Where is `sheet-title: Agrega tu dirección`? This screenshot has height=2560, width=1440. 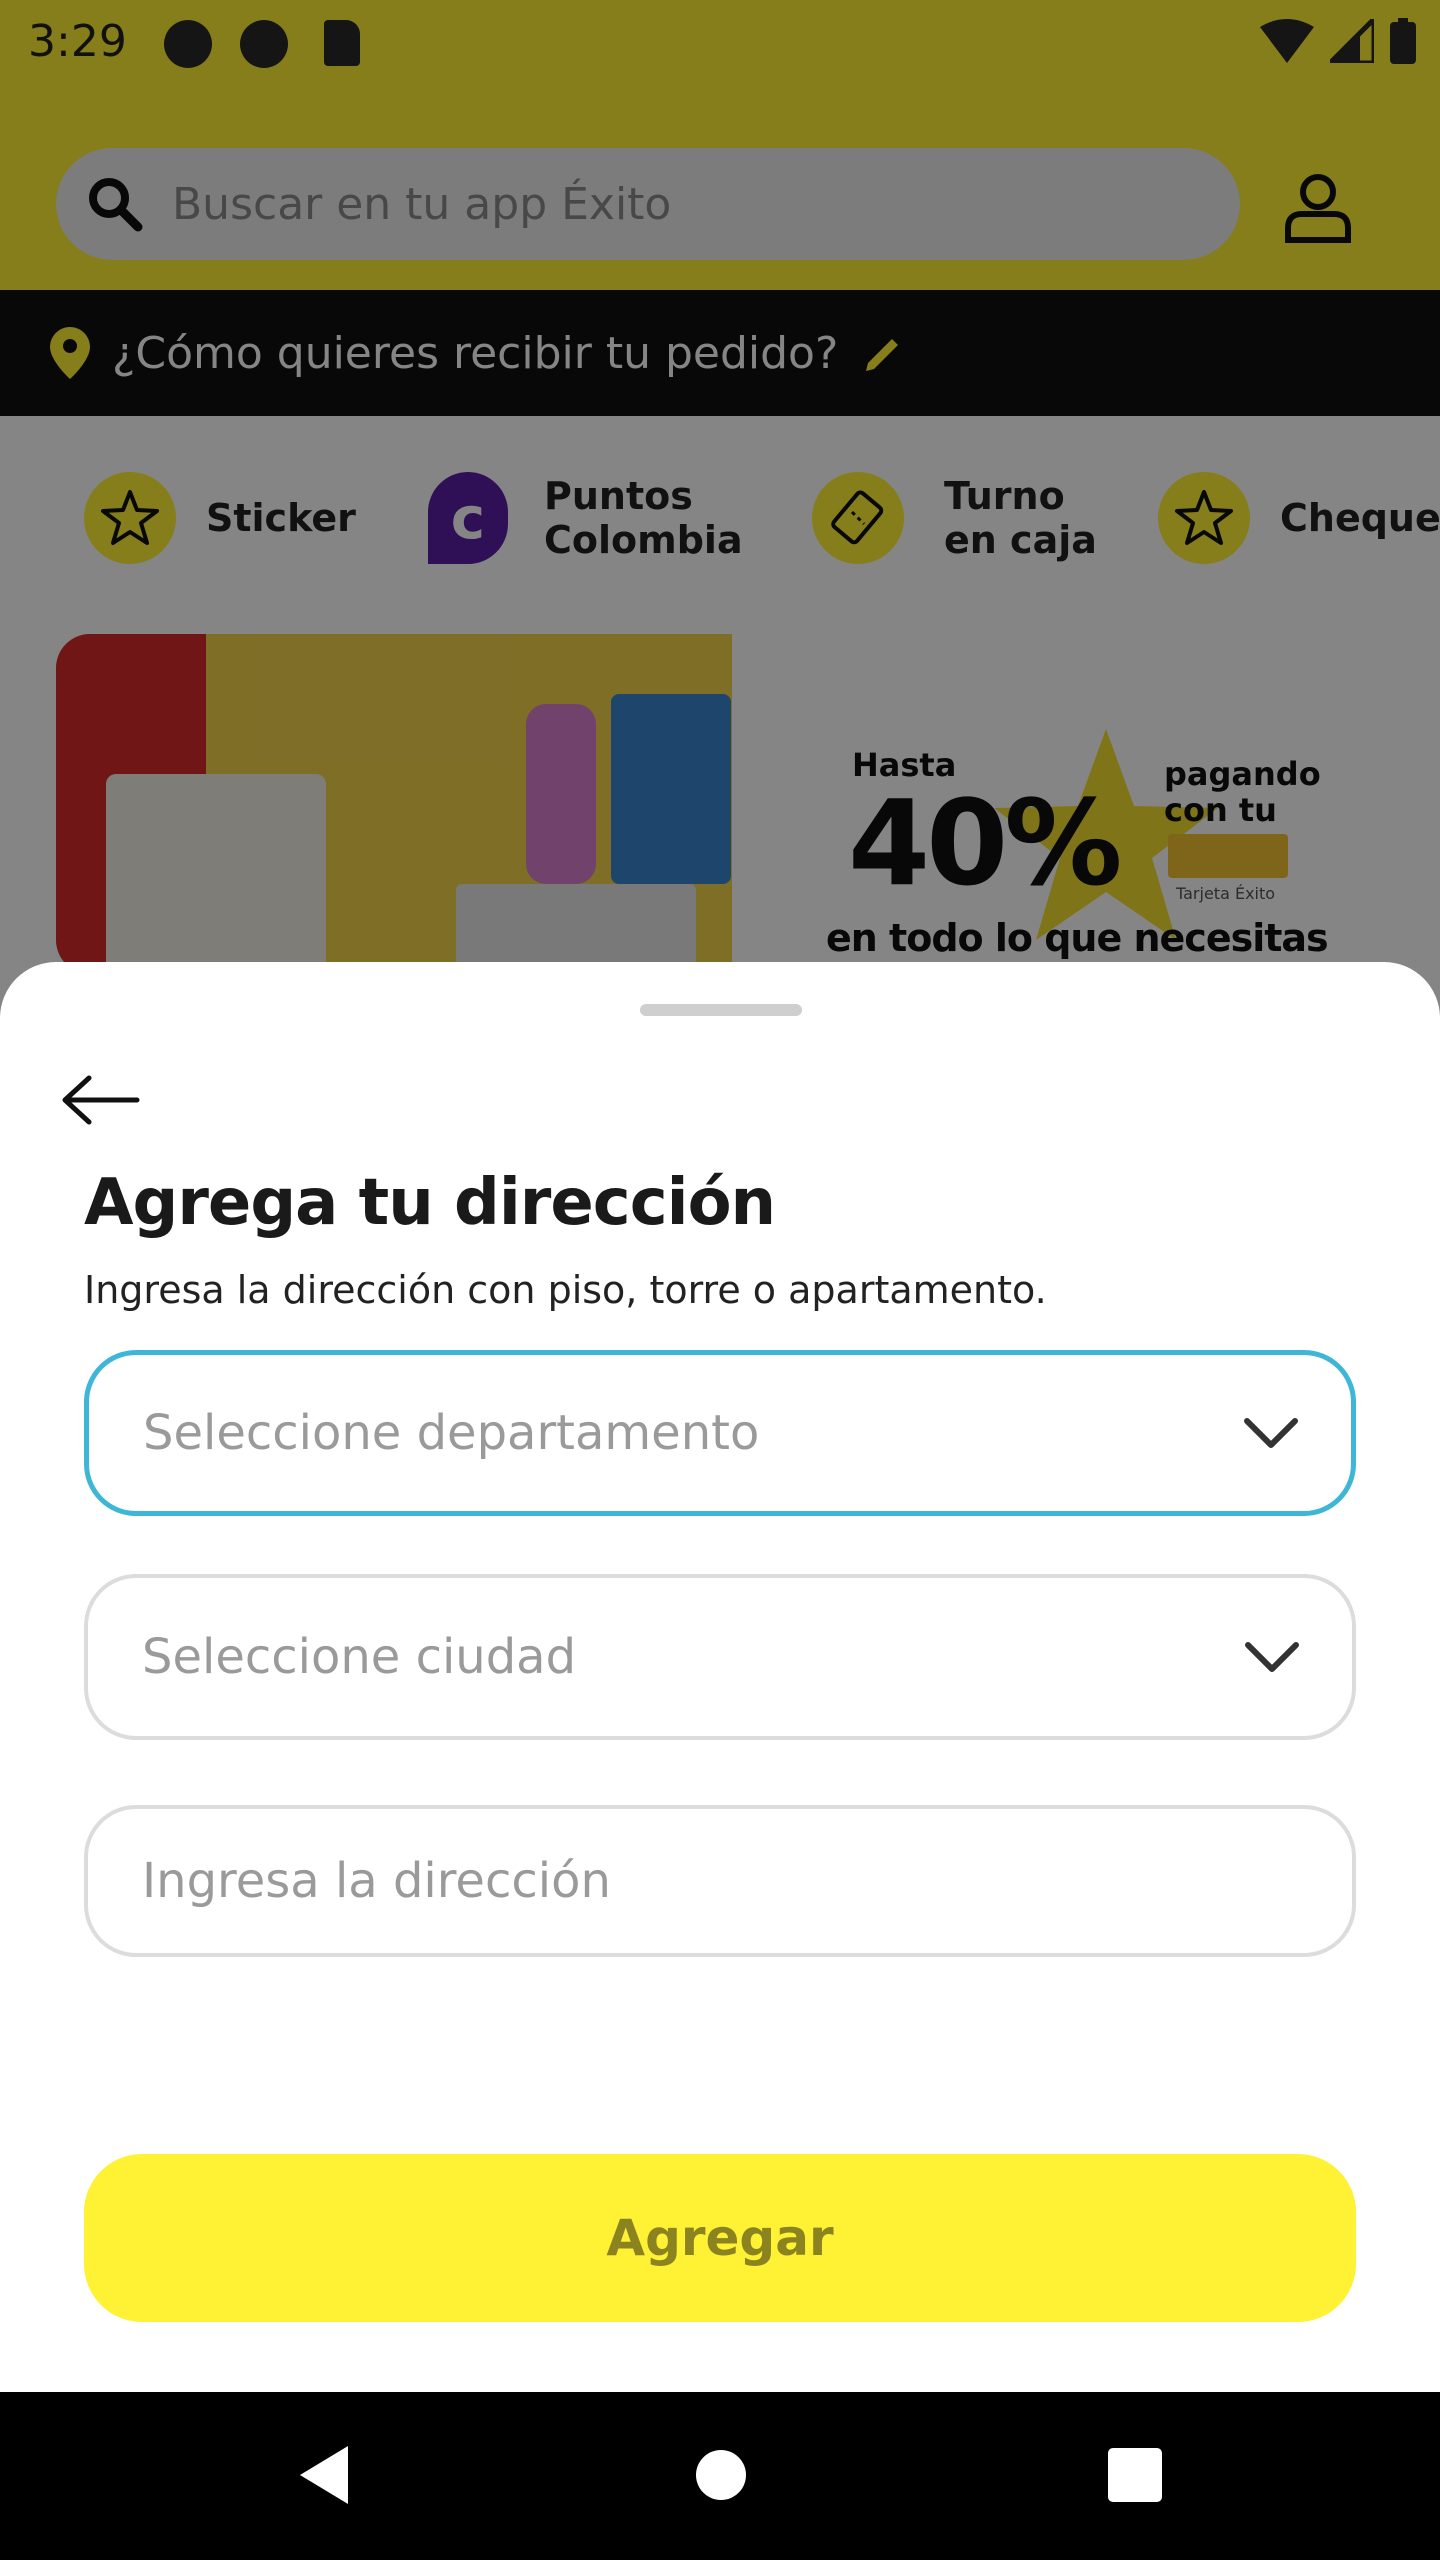
sheet-title: Agrega tu dirección is located at coordinates (430, 1203).